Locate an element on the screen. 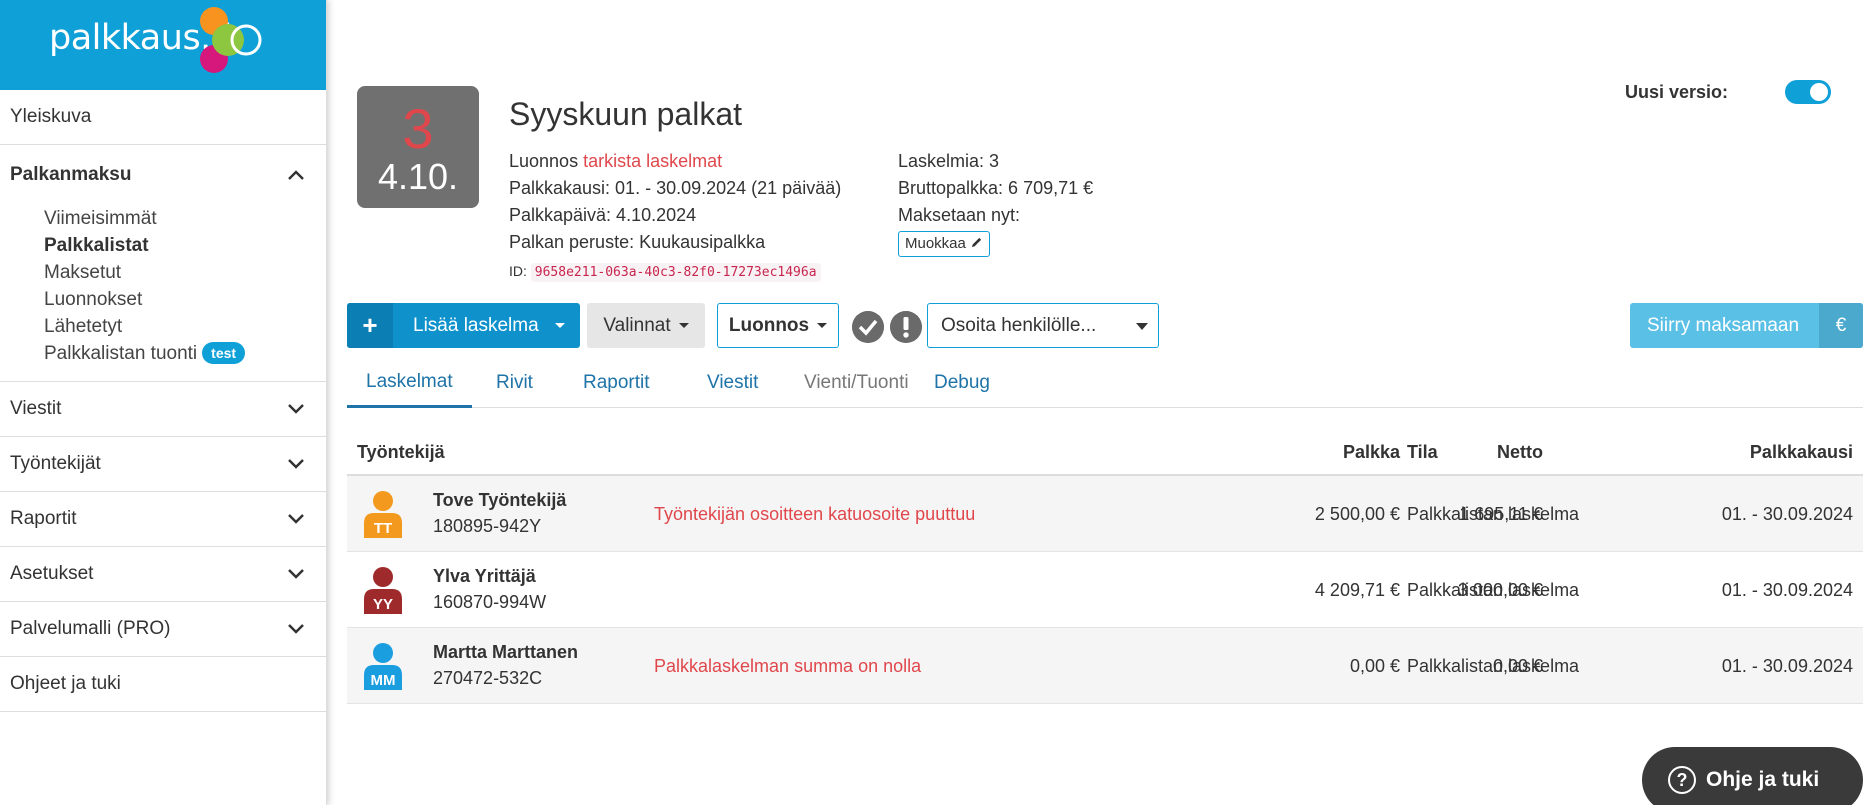 This screenshot has width=1873, height=805. person-avatar-icon: TT is located at coordinates (383, 514).